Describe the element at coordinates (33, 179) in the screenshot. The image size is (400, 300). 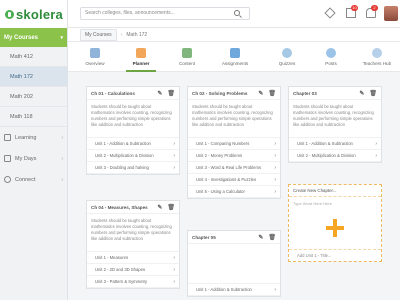
I see `sidebar-item-connect: Connect ›` at that location.